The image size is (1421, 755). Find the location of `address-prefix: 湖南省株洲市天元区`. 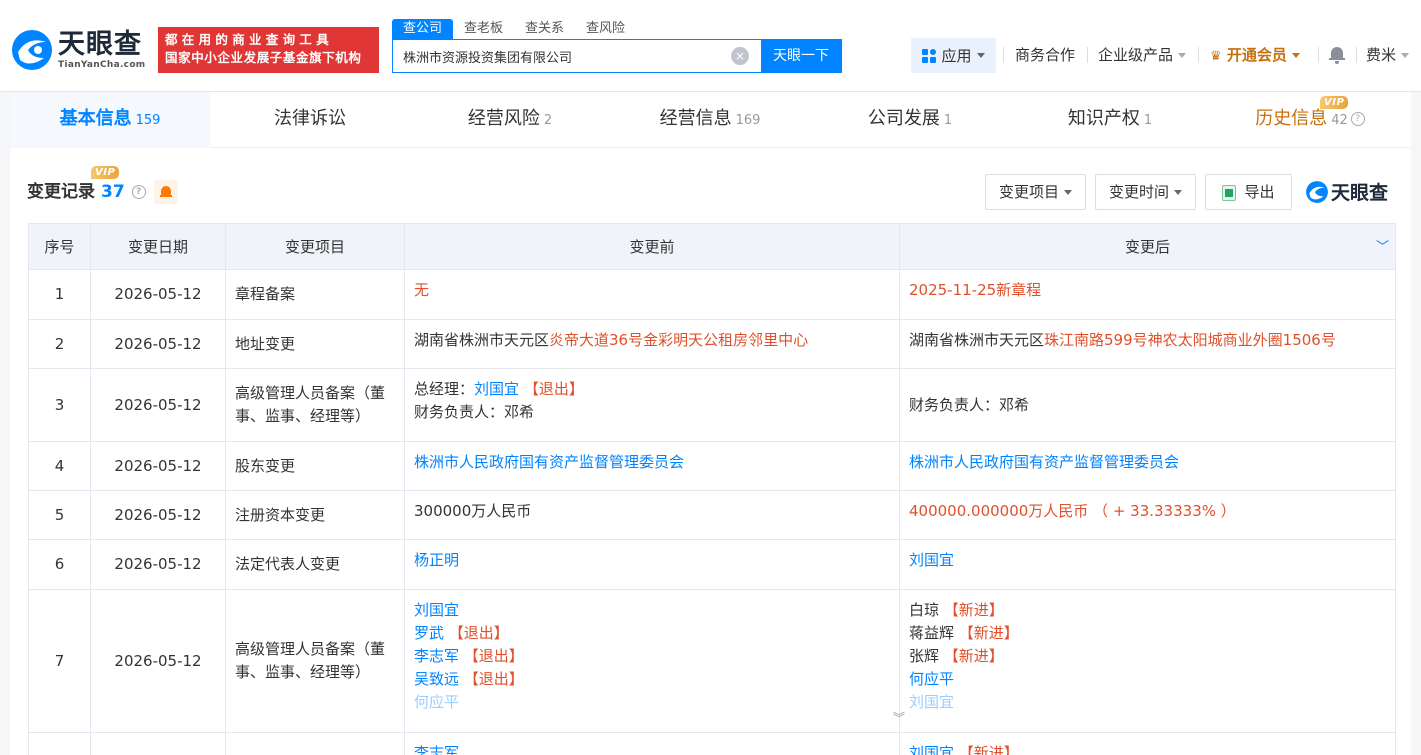

address-prefix: 湖南省株洲市天元区 is located at coordinates (482, 340).